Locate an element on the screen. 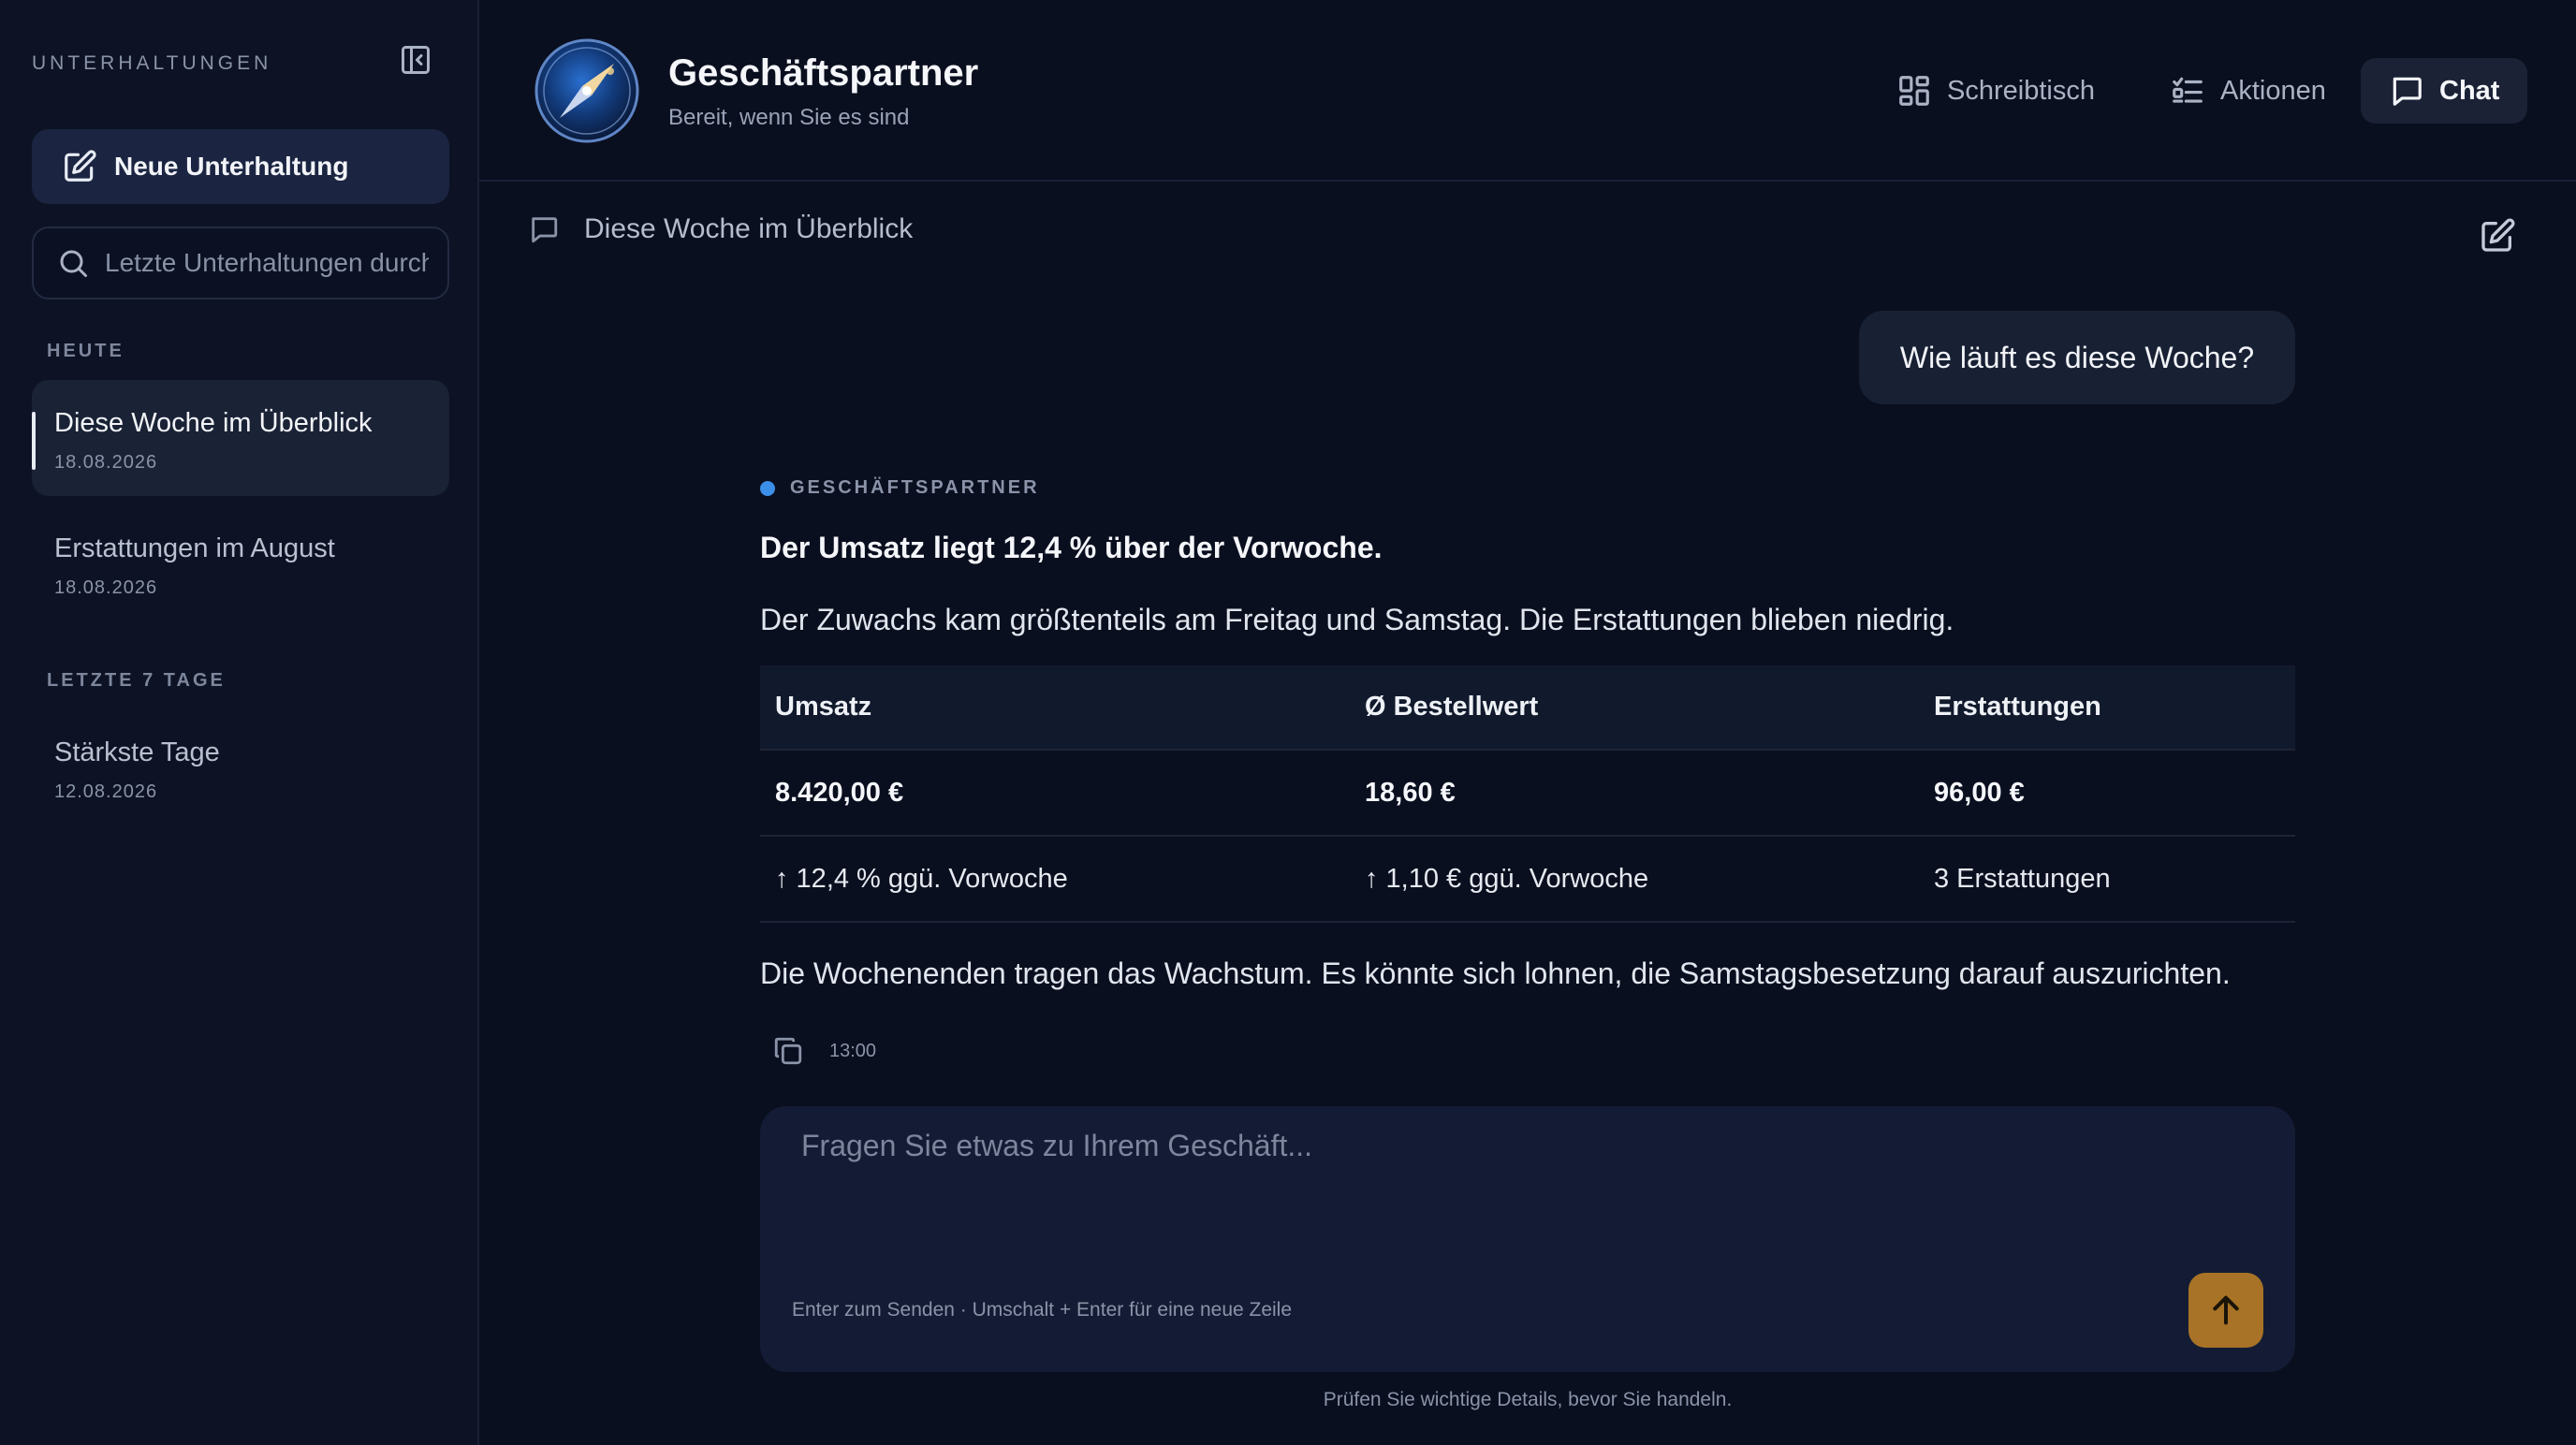 The height and width of the screenshot is (1445, 2576). app-title: Geschäftspartner is located at coordinates (823, 73).